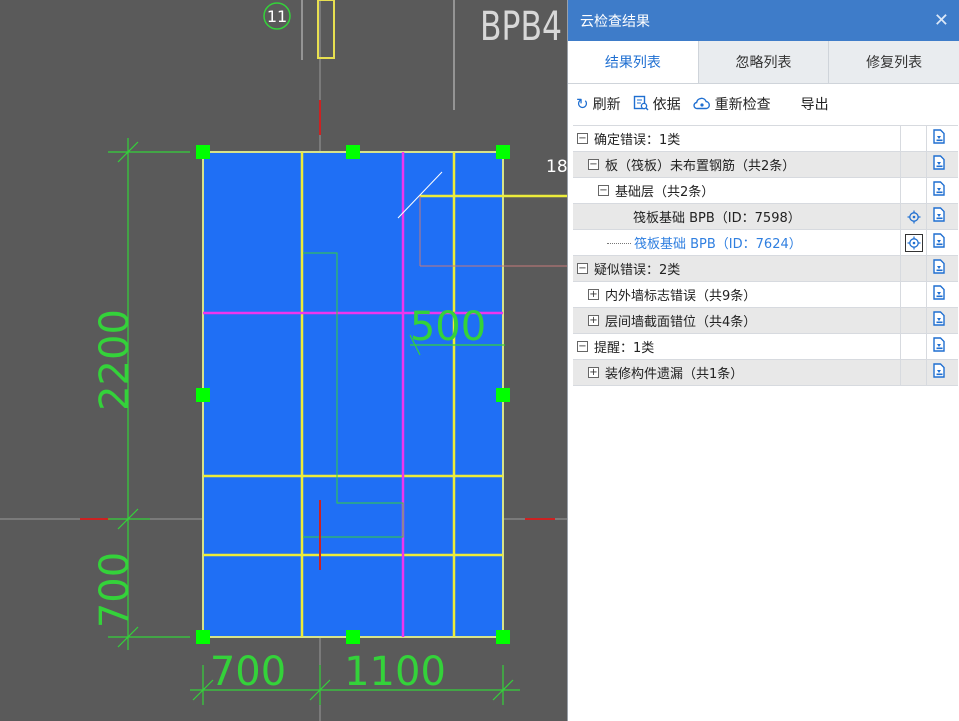  I want to click on tree-row: + 内外墙标志错误（共9条）, so click(765, 295).